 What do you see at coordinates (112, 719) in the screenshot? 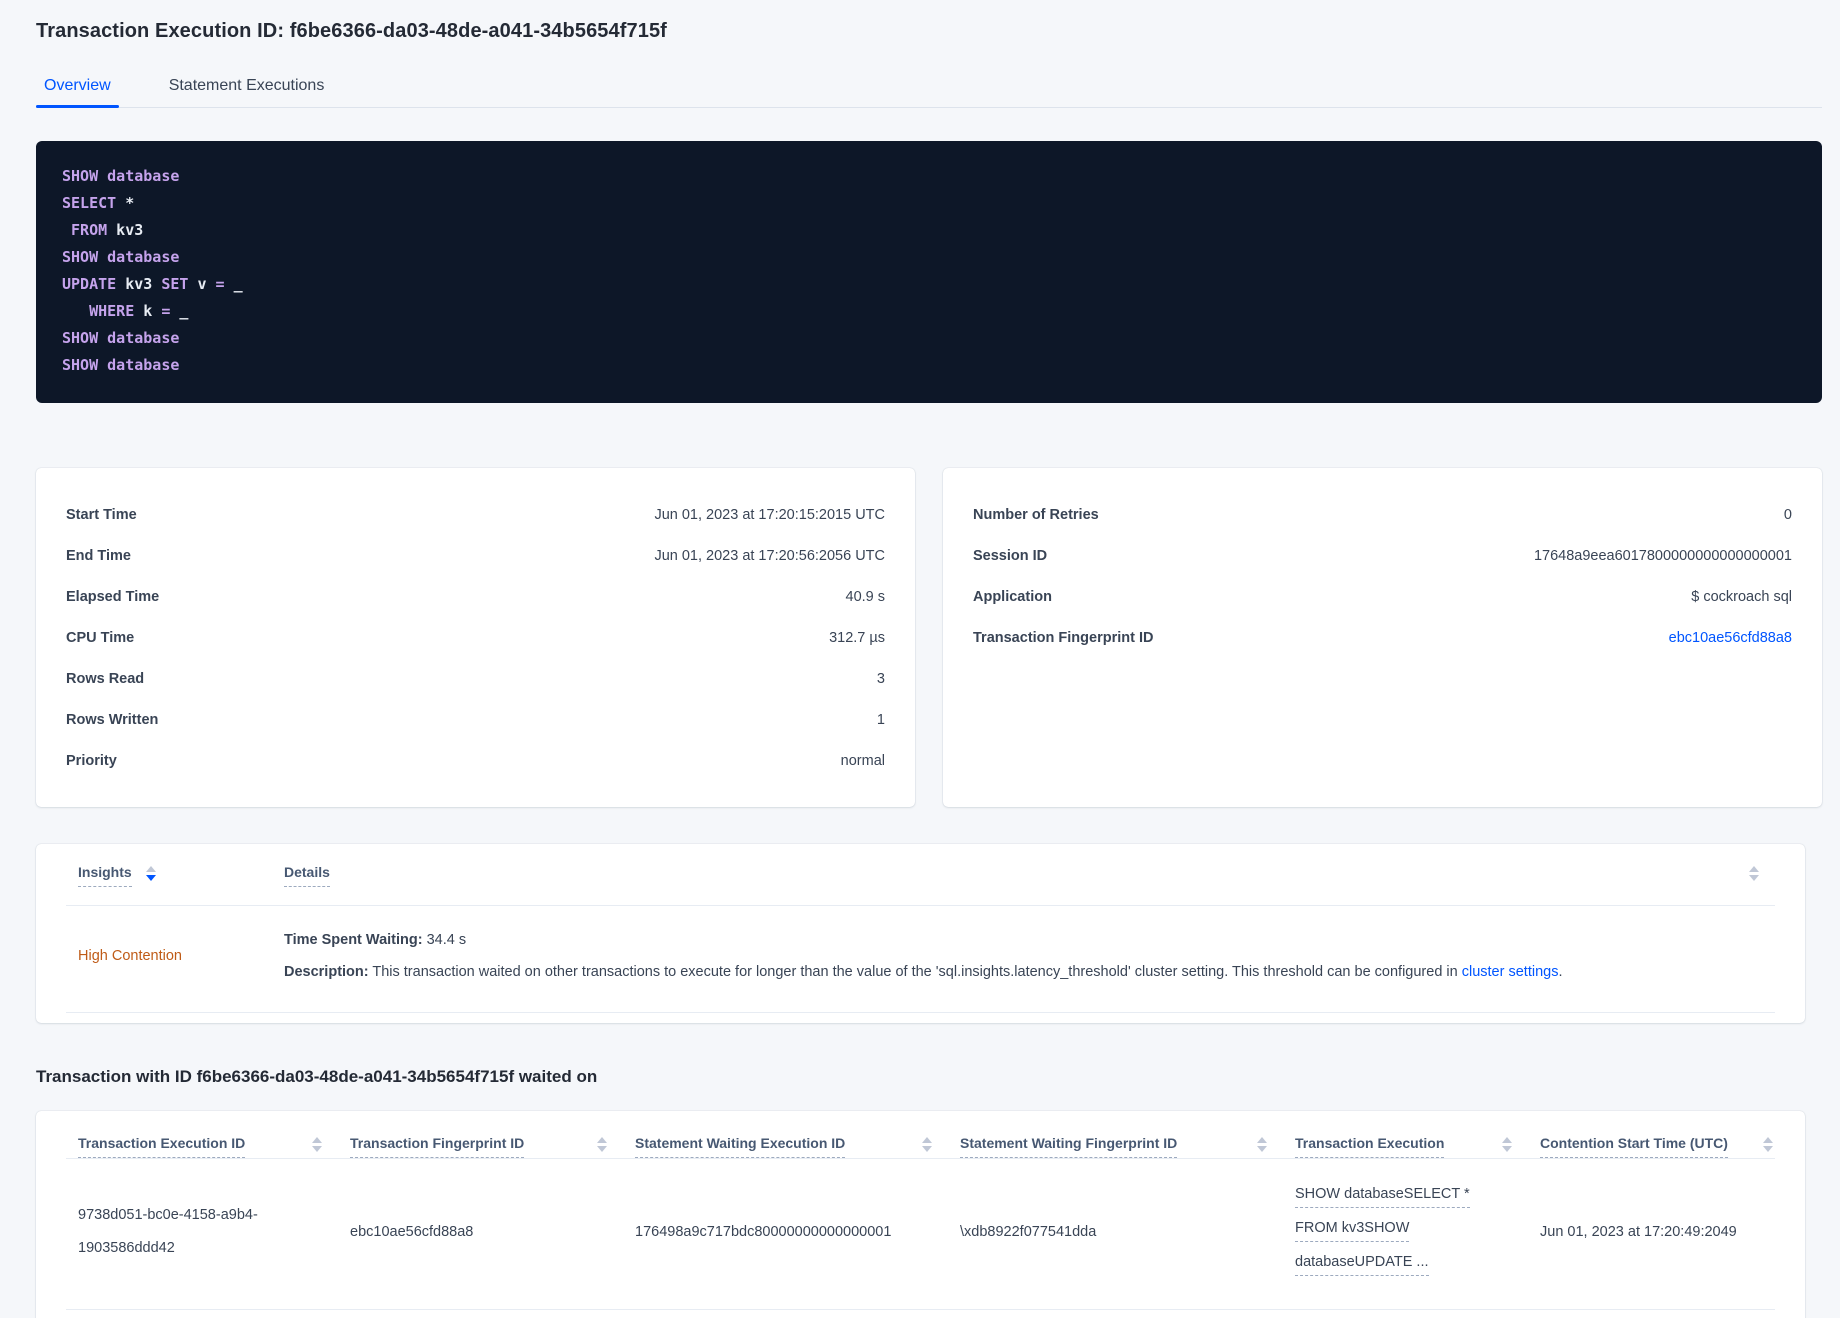
I see `row-label: Rows Written` at bounding box center [112, 719].